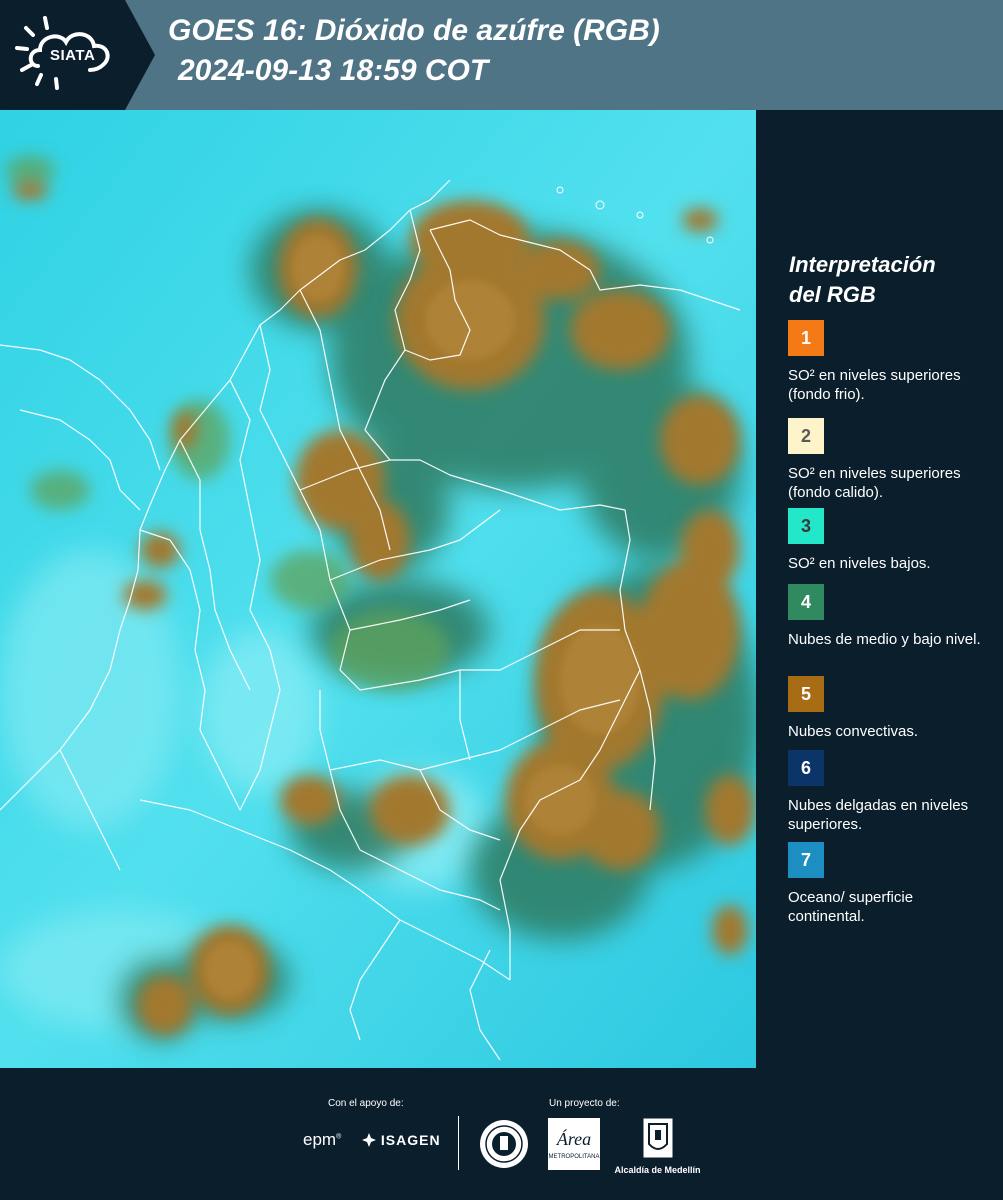  I want to click on alcaldia-logo: Alcaldía de Medellín, so click(657, 1146).